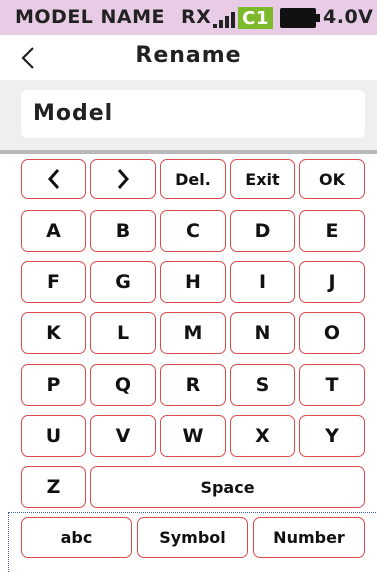 The height and width of the screenshot is (572, 377). I want to click on key-c: C, so click(193, 231).